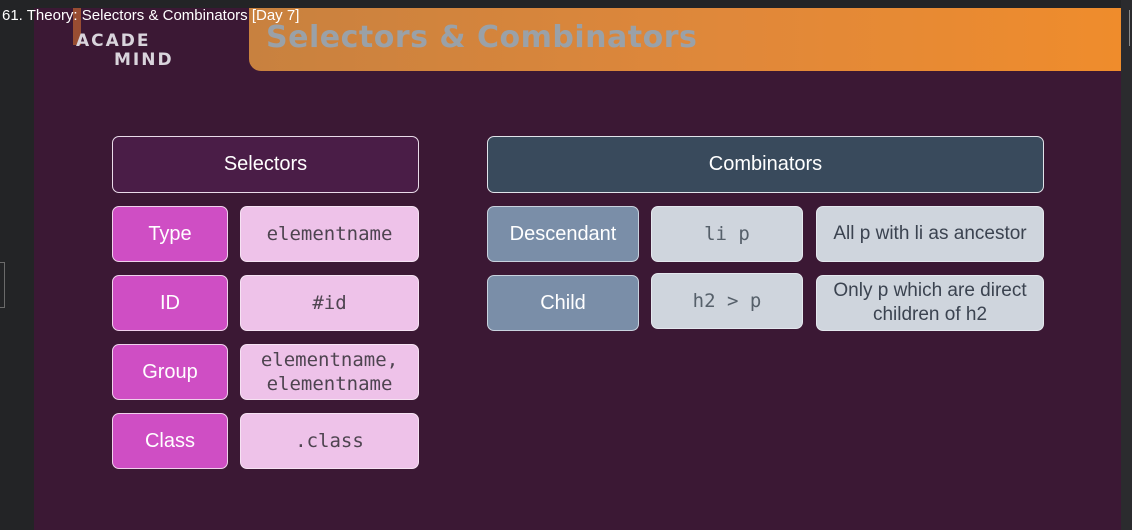 The width and height of the screenshot is (1132, 530). I want to click on selector-type-example: elementname, so click(329, 234).